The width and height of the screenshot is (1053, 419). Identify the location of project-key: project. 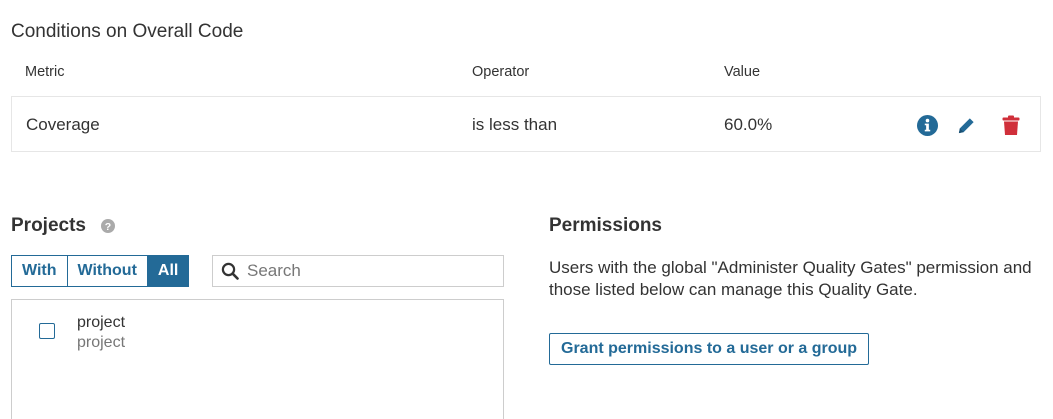
(101, 342).